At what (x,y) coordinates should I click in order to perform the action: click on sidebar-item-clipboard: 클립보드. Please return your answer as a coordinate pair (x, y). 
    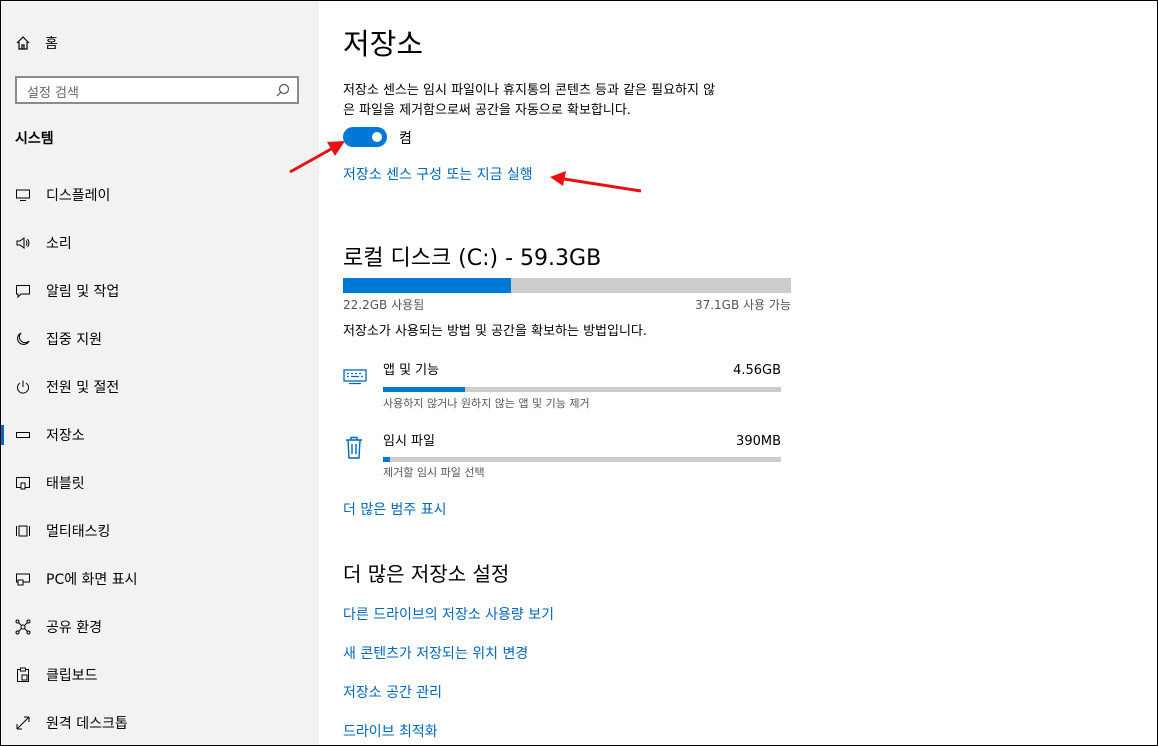
    Looking at the image, I should click on (160, 675).